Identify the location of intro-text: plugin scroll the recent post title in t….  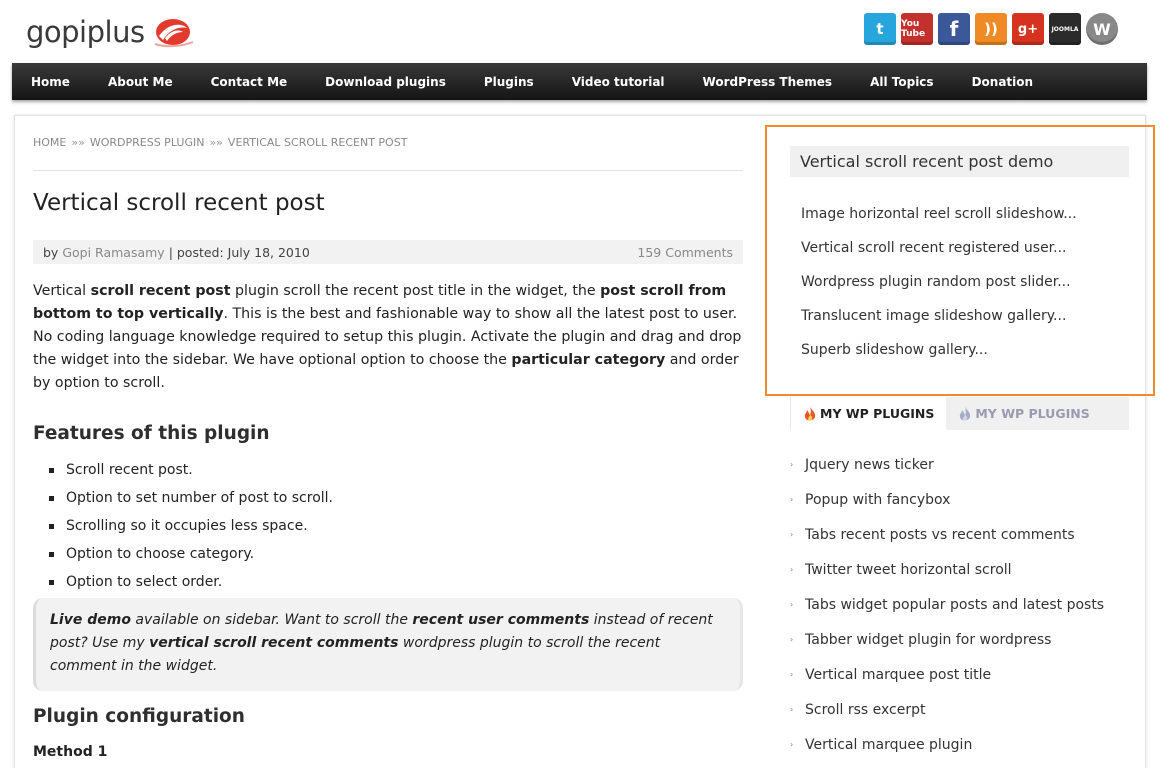
(415, 291).